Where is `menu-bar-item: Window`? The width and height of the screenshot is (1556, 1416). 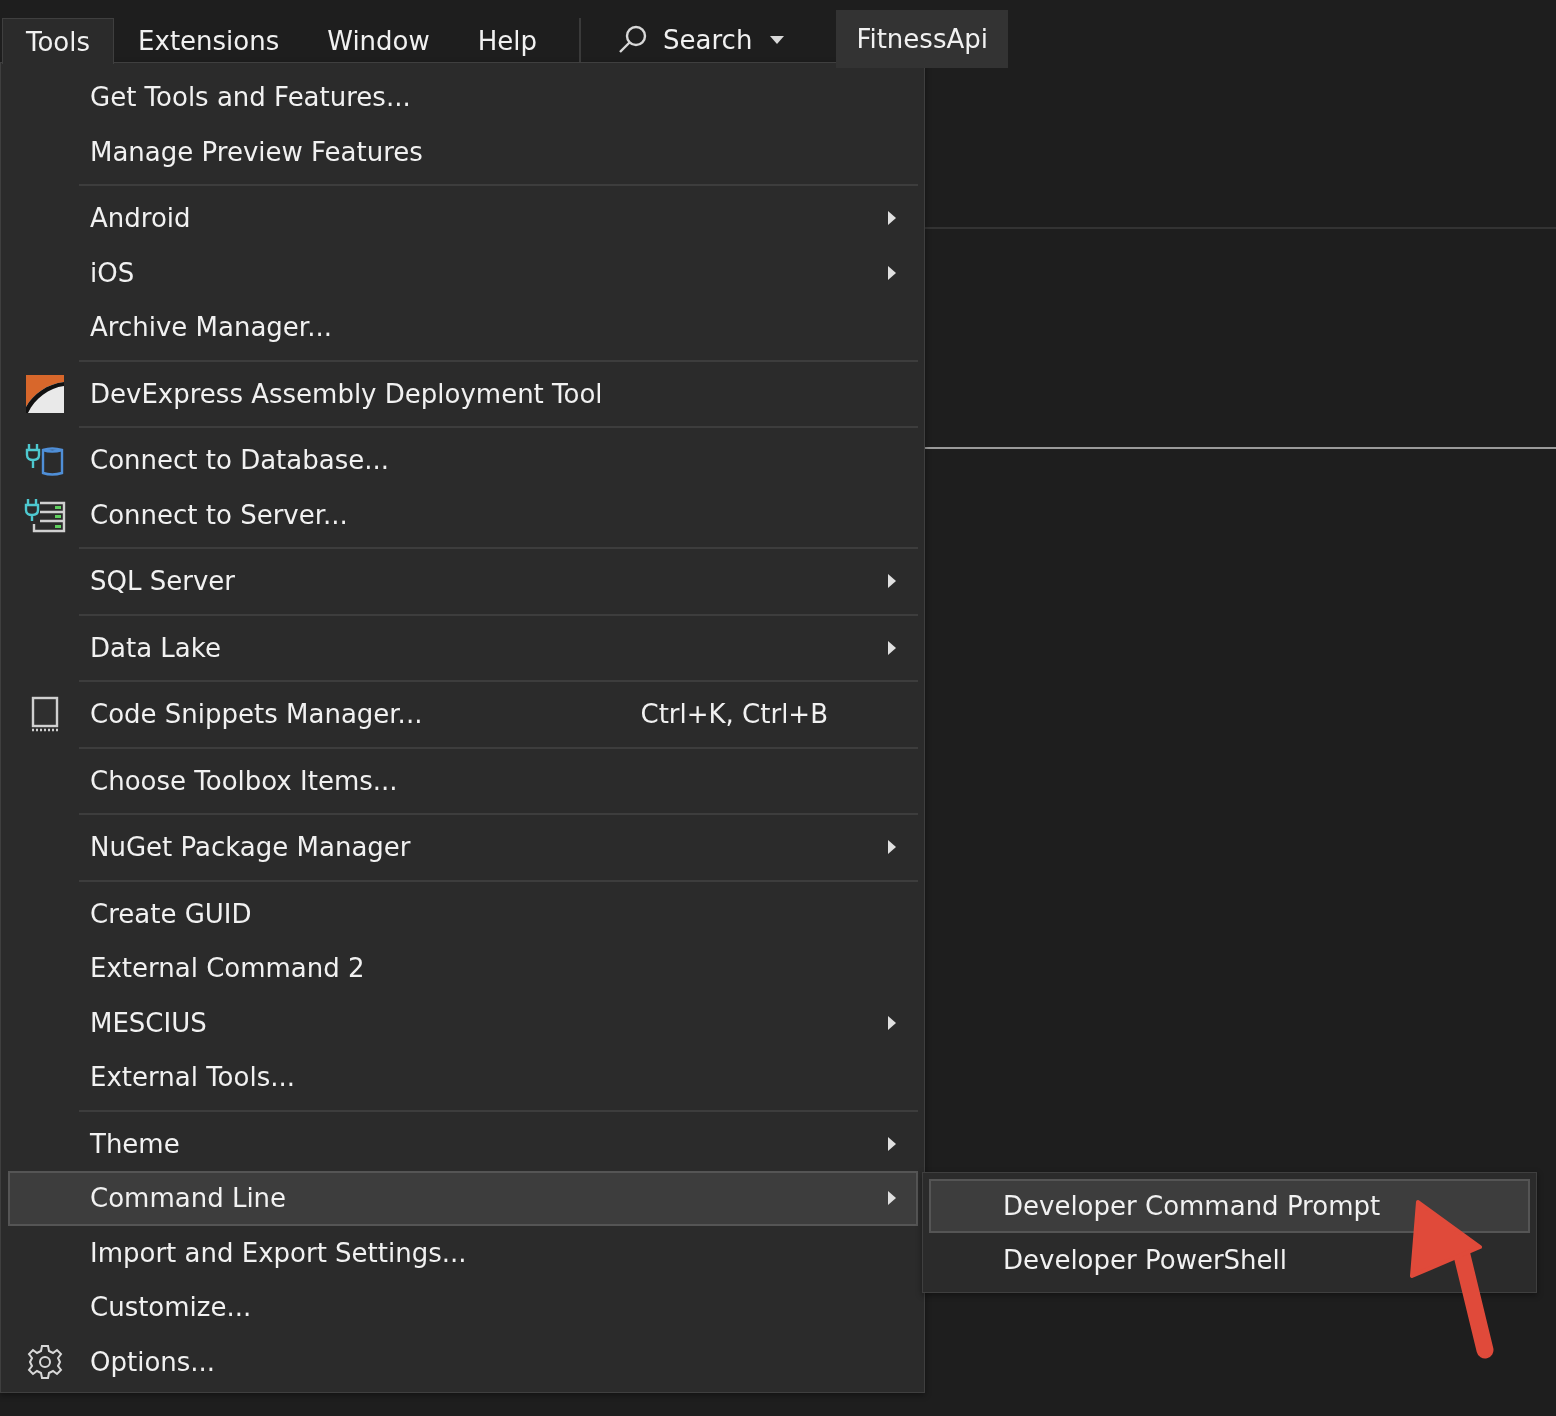 menu-bar-item: Window is located at coordinates (378, 40).